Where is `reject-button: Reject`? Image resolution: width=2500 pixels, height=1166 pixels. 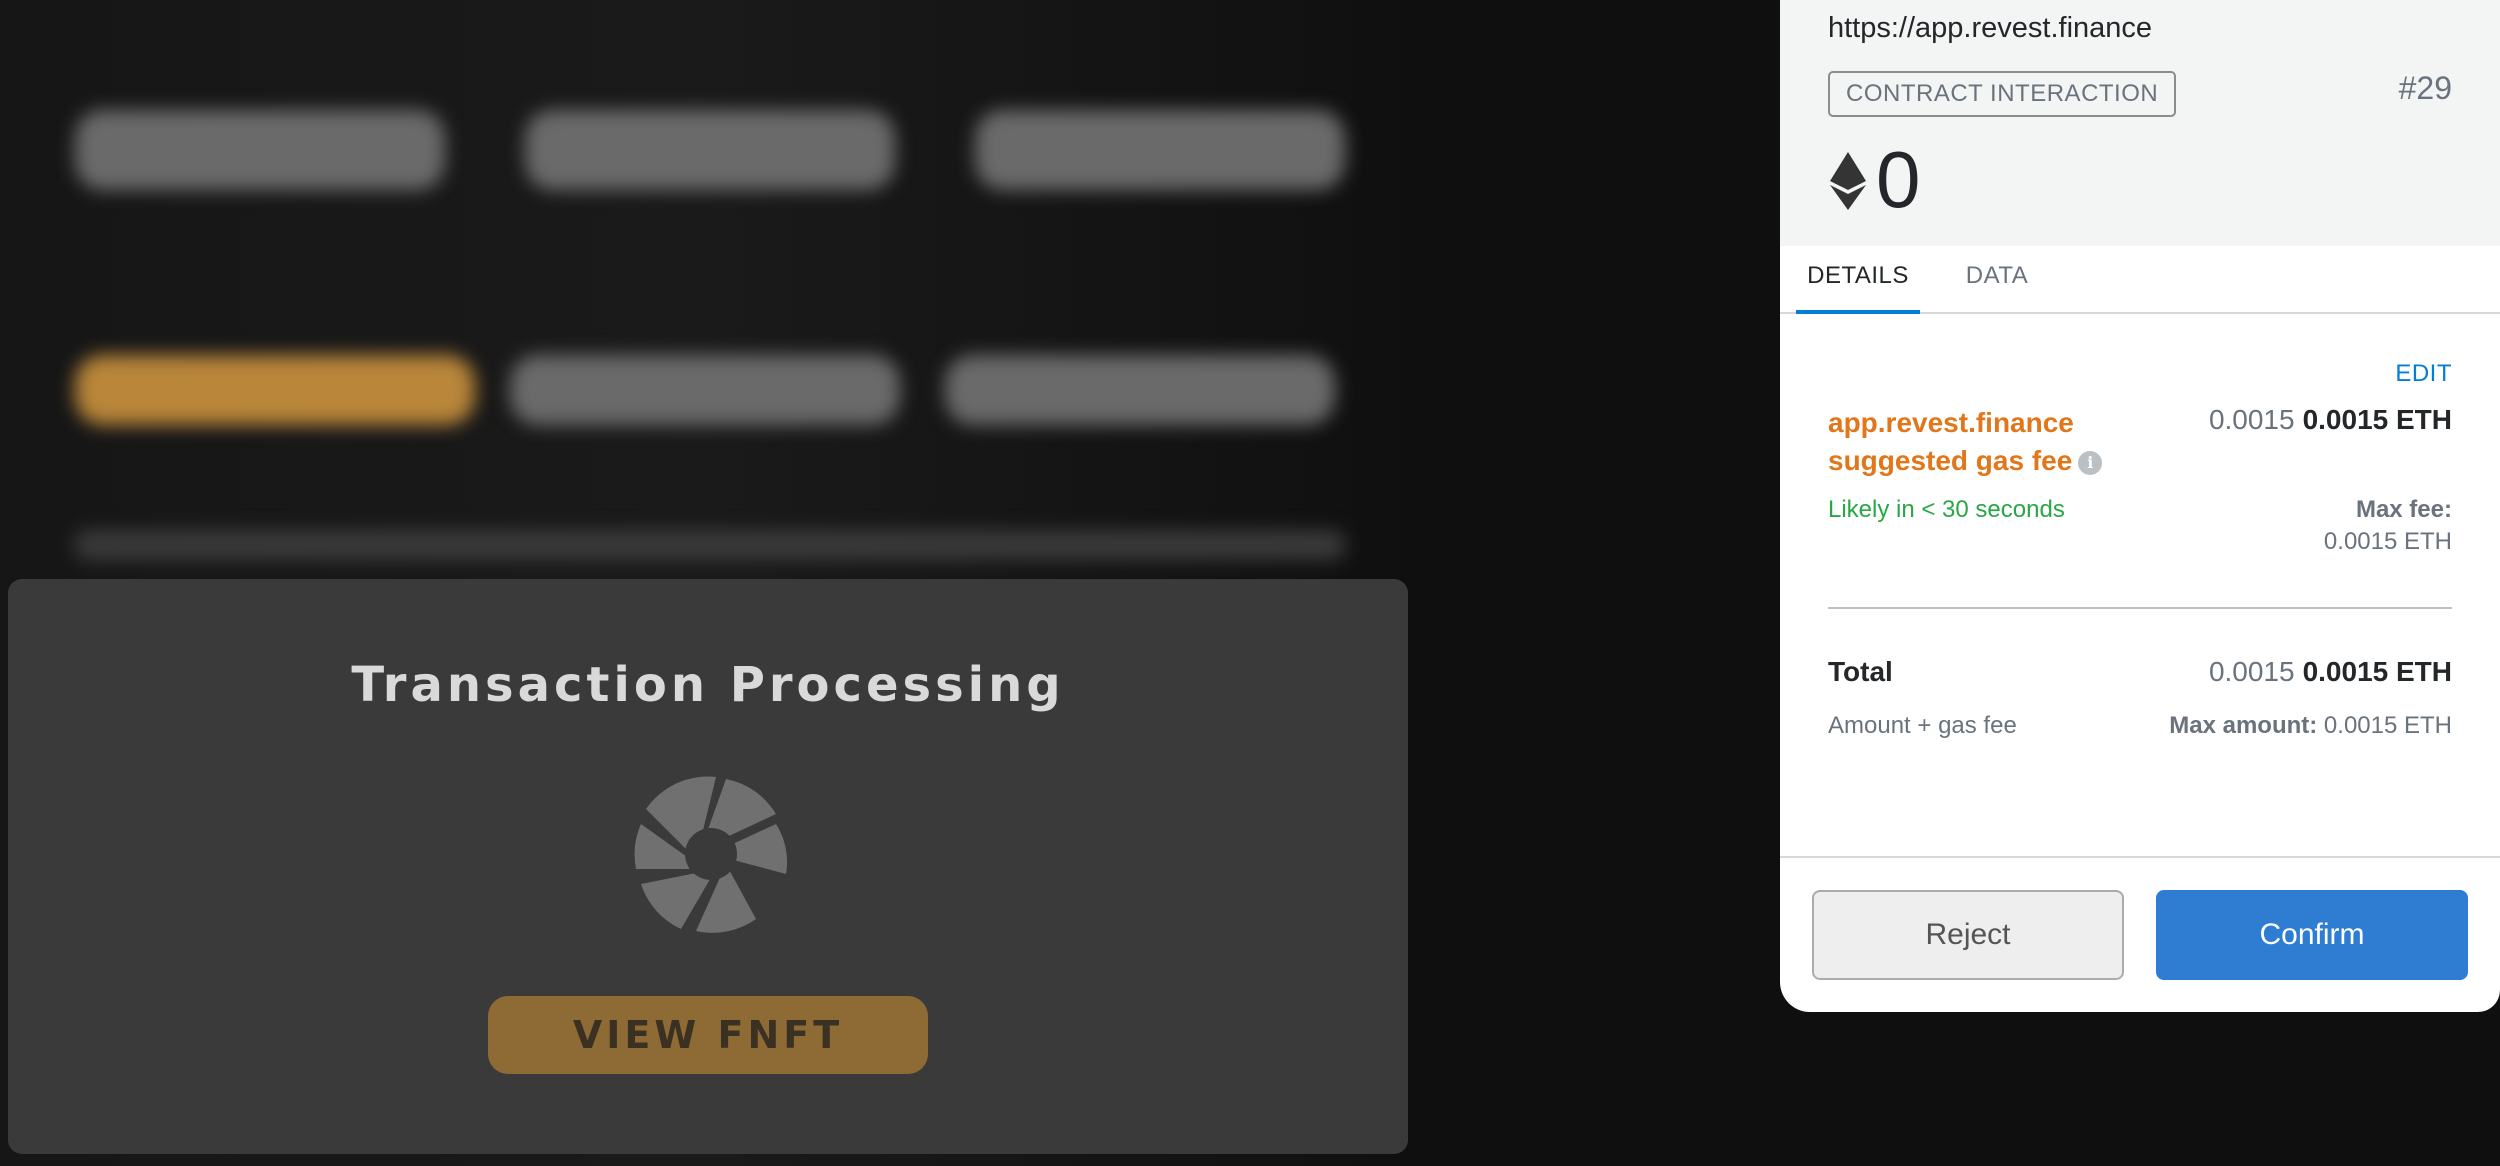 reject-button: Reject is located at coordinates (1968, 935).